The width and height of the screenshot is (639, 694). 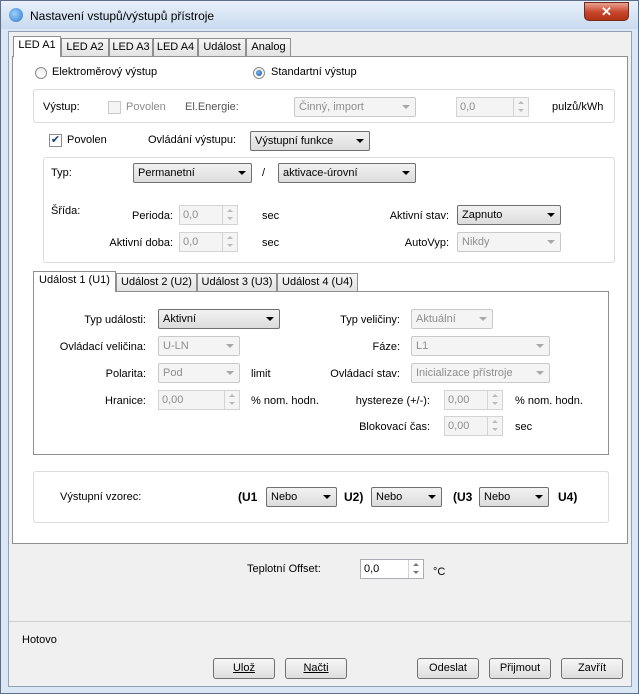 I want to click on qty-type-combo: Aktuální, so click(x=452, y=319).